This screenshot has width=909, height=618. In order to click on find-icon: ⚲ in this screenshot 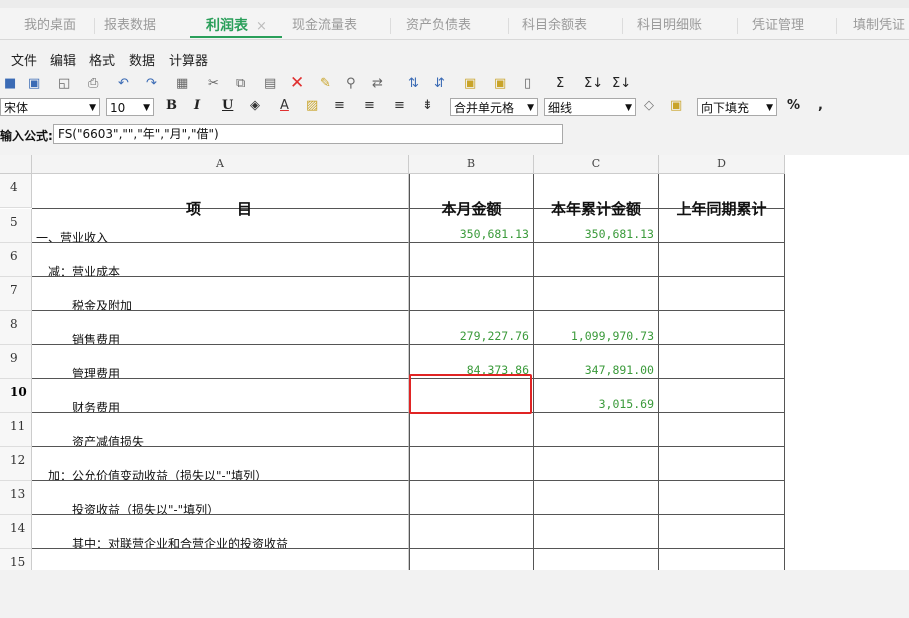, I will do `click(351, 83)`.